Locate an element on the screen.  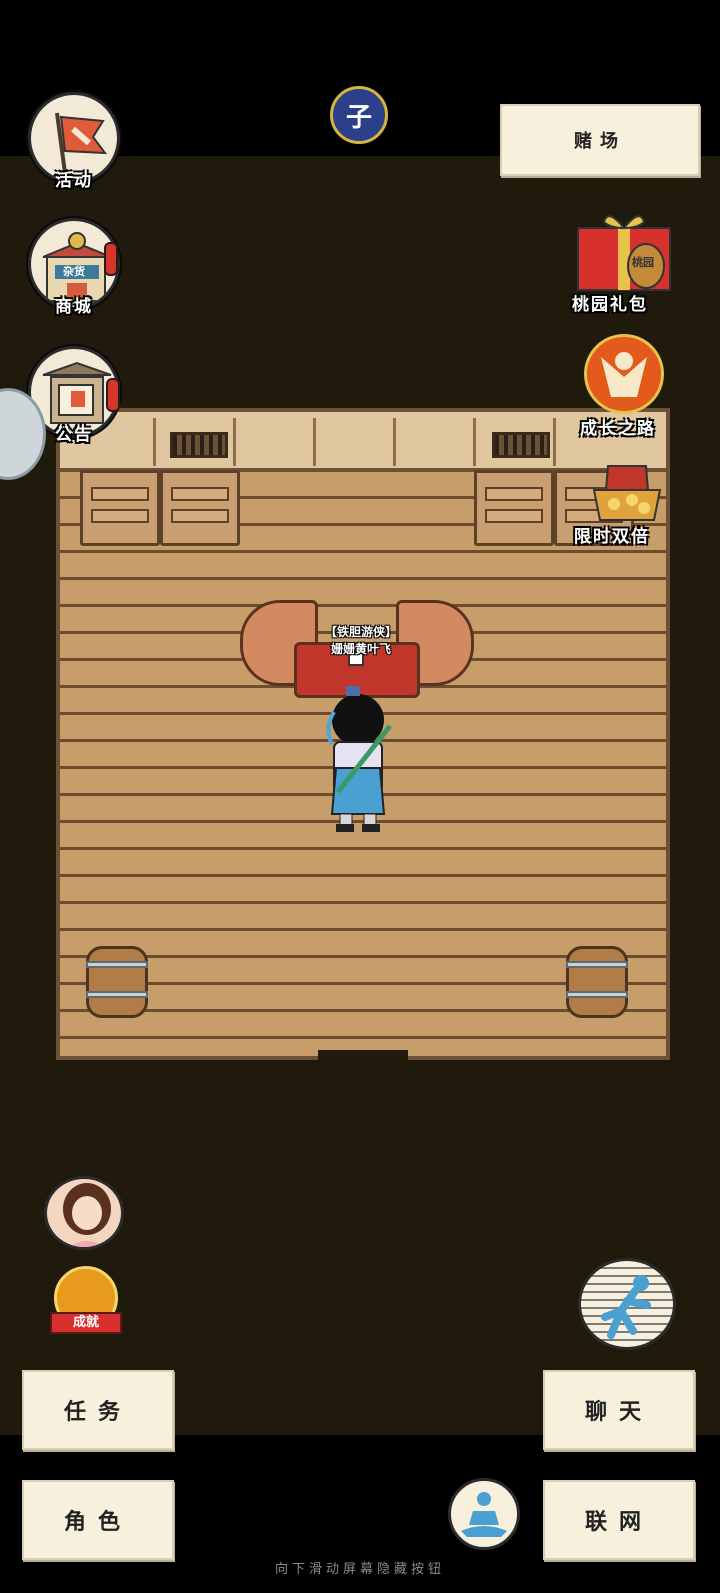
achievement-button: 成就 is located at coordinates (86, 1300).